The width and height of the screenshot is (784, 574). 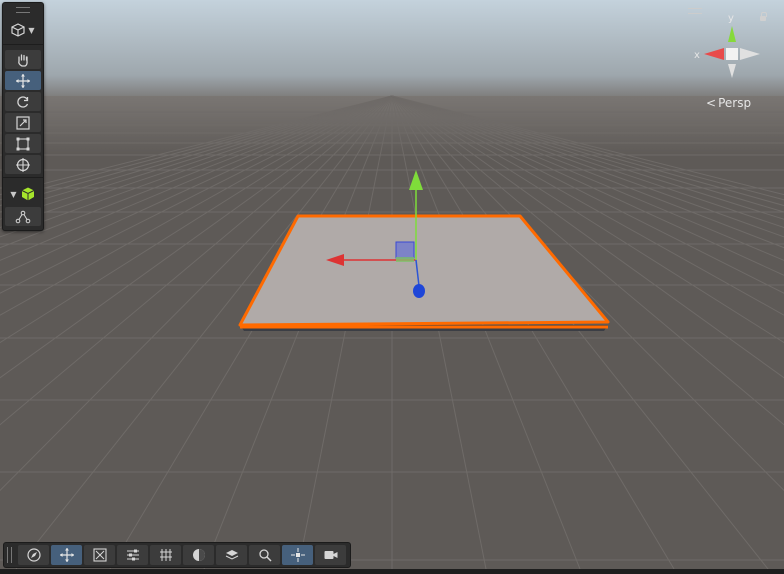 I want to click on search-icon, so click(x=265, y=555).